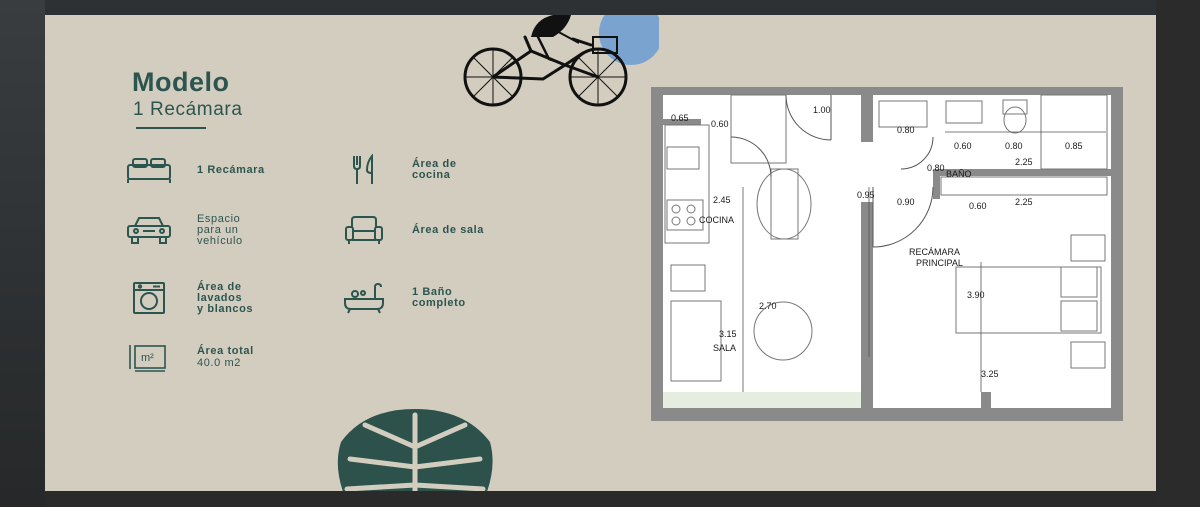 This screenshot has height=507, width=1200. What do you see at coordinates (822, 110) in the screenshot?
I see `dim-label: 1.00` at bounding box center [822, 110].